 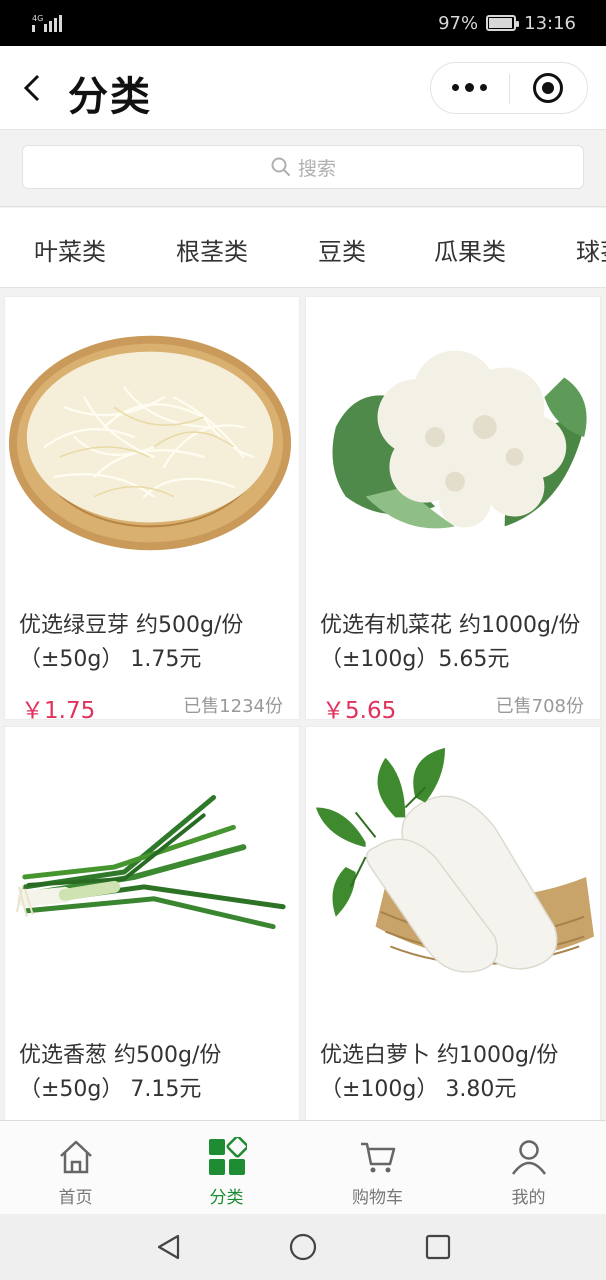 I want to click on scallion-image, so click(x=150, y=862).